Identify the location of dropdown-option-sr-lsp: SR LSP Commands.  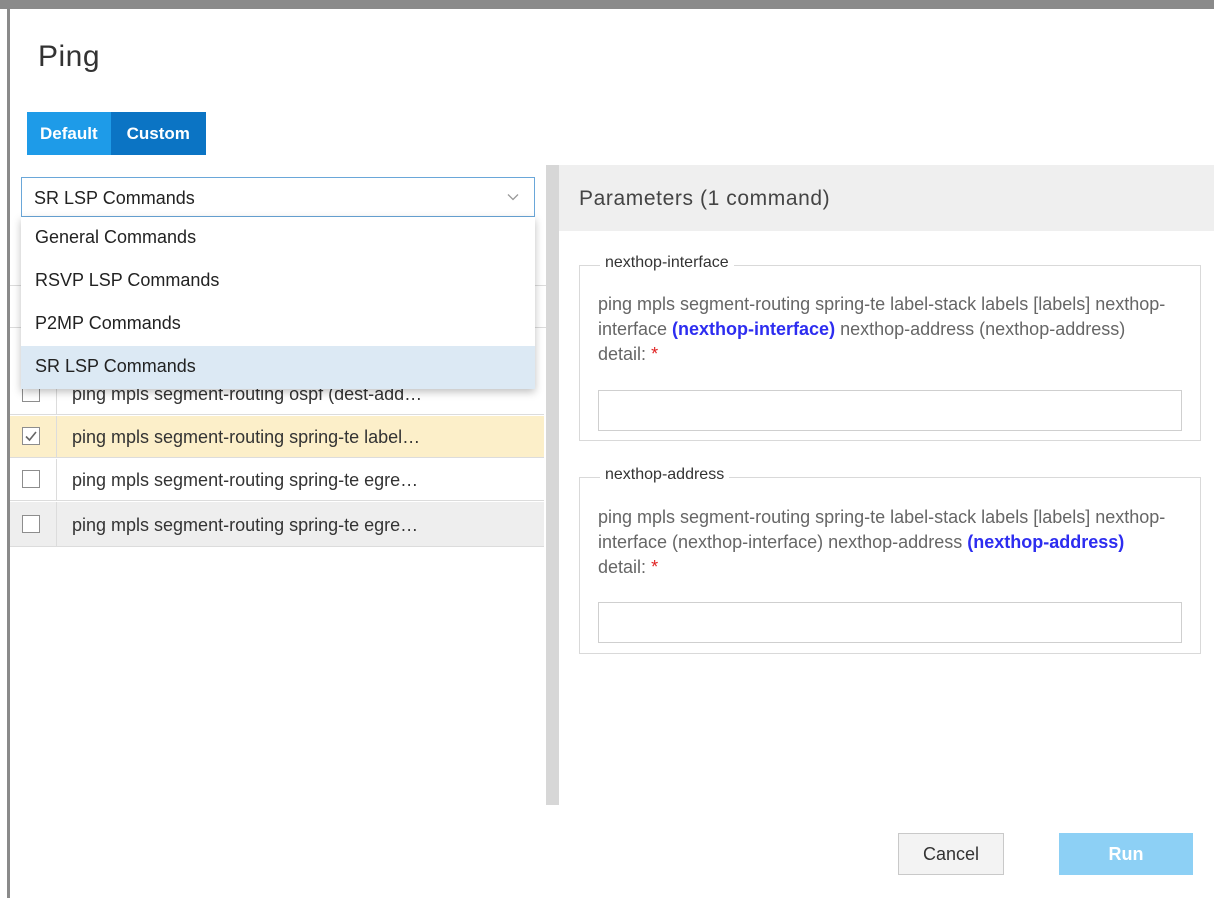
(278, 367).